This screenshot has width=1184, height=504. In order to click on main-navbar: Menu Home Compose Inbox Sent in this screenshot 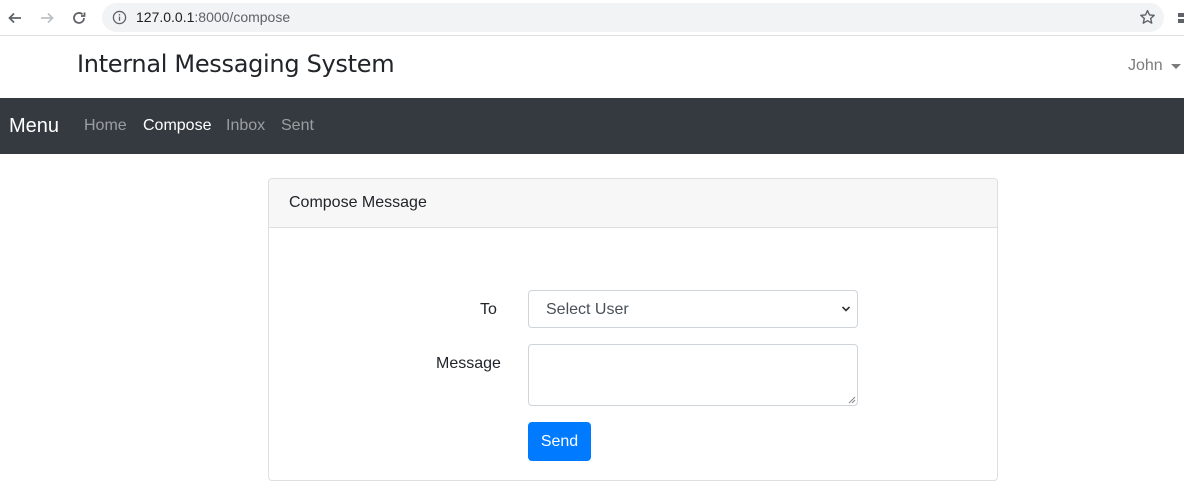, I will do `click(592, 126)`.